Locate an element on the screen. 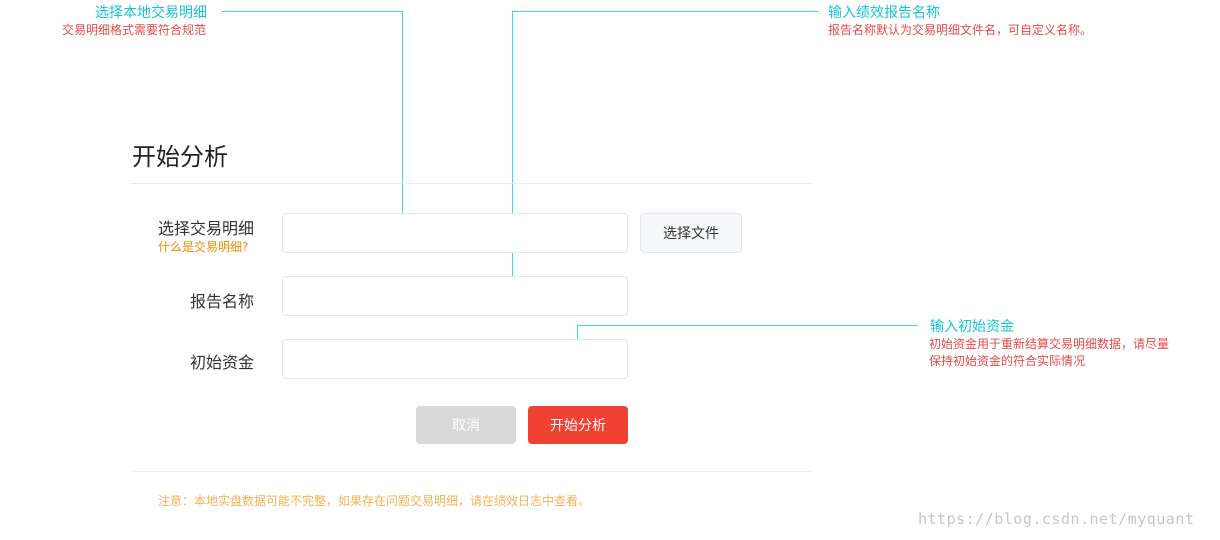  callout-line-file-h is located at coordinates (312, 11).